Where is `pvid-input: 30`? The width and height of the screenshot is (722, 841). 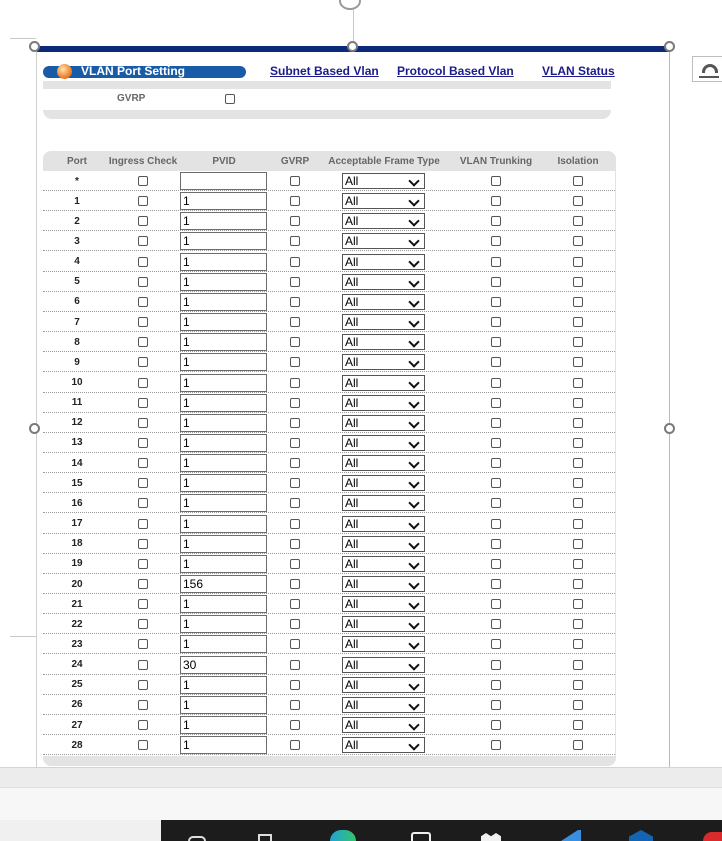
pvid-input: 30 is located at coordinates (223, 664).